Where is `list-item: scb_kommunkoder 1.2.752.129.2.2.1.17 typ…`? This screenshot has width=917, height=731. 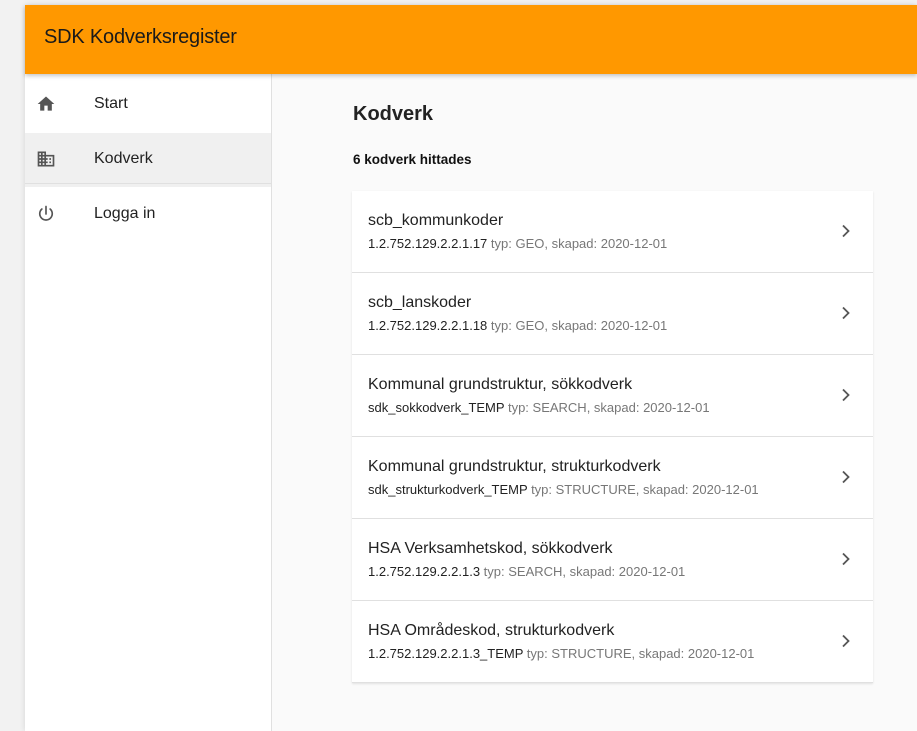
list-item: scb_kommunkoder 1.2.752.129.2.2.1.17 typ… is located at coordinates (612, 232).